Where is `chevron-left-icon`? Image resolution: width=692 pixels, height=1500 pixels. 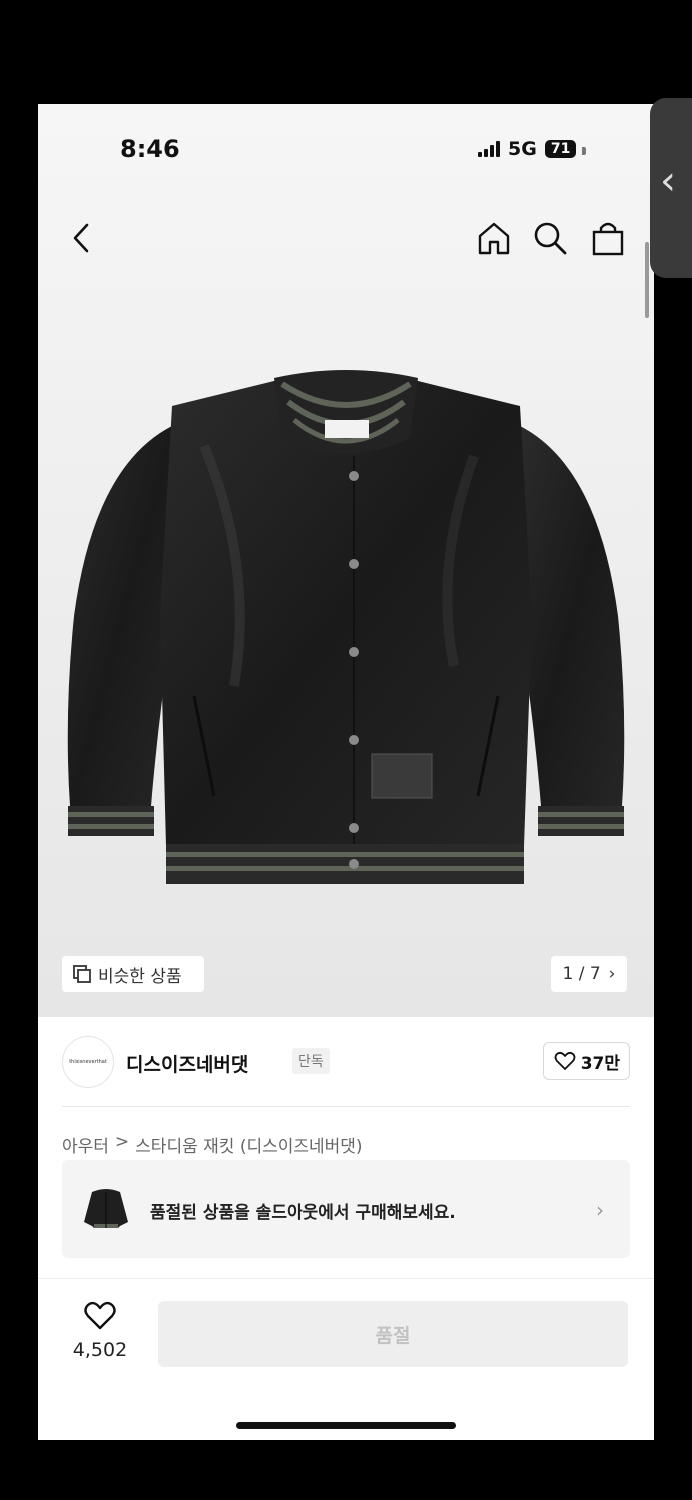 chevron-left-icon is located at coordinates (81, 238).